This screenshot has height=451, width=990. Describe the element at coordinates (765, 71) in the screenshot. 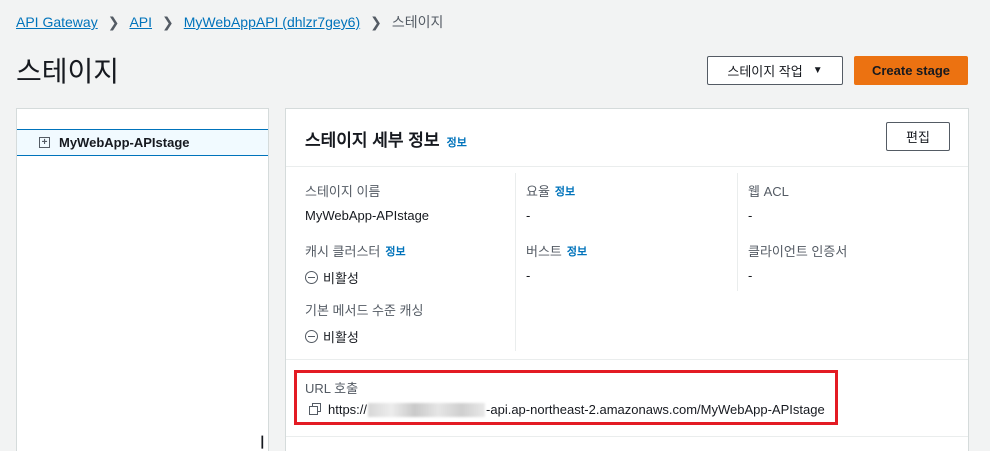

I see `stage-actions-label: 스테이지 작업` at that location.